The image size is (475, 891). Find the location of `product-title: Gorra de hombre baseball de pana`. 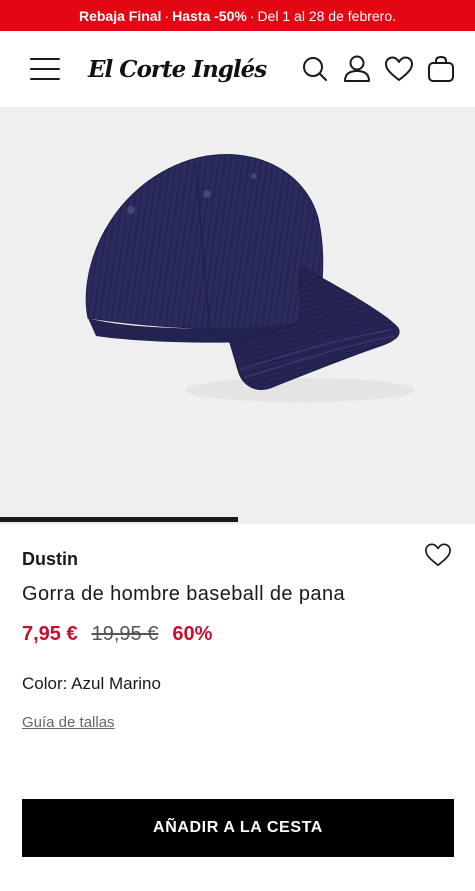

product-title: Gorra de hombre baseball de pana is located at coordinates (184, 594).